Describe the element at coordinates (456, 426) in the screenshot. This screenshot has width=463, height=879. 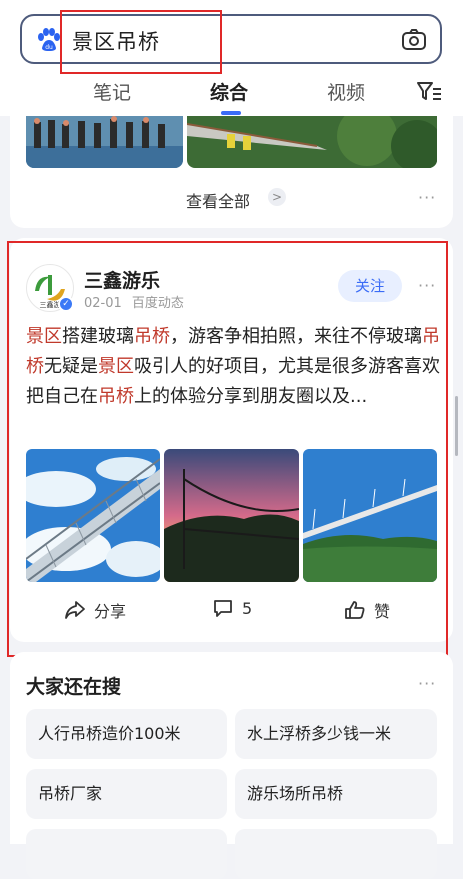
I see `scrollbar` at that location.